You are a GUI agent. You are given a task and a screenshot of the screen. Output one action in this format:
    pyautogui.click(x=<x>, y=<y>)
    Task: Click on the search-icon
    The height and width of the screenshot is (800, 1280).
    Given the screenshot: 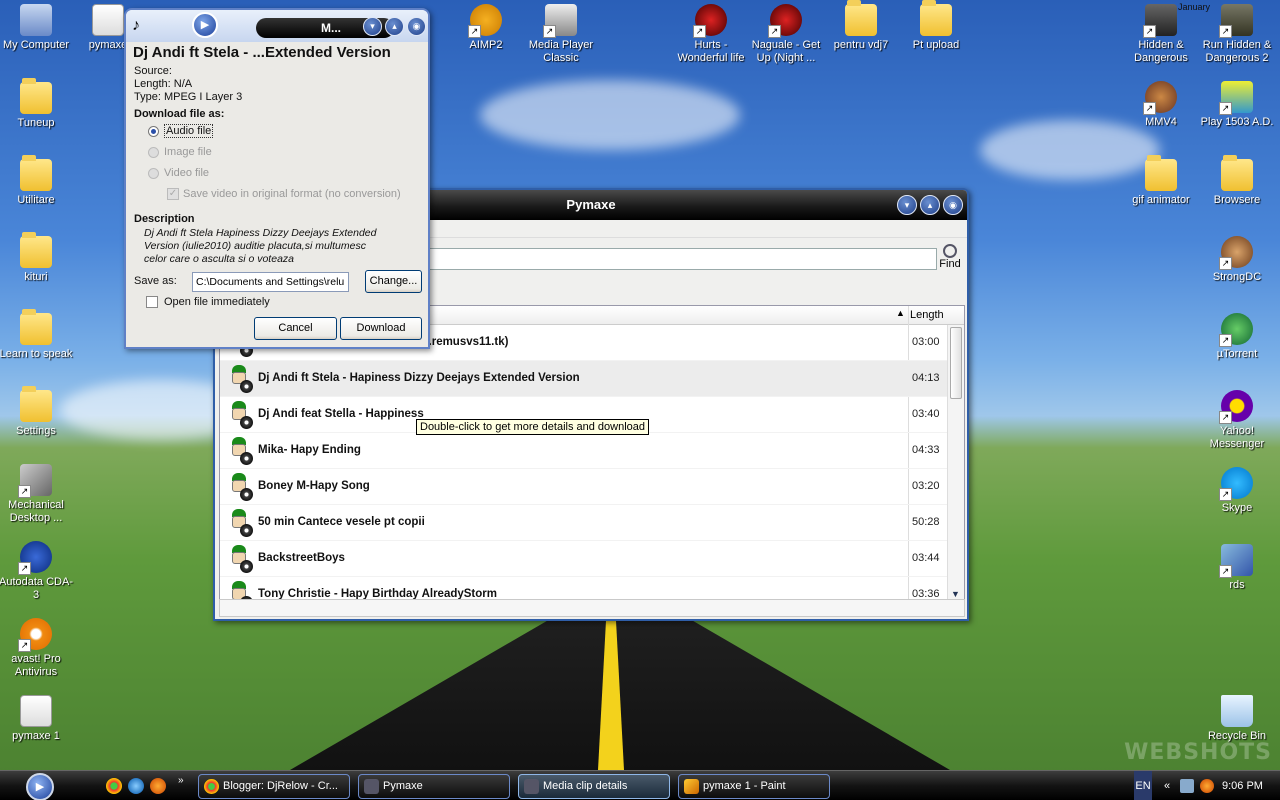 What is the action you would take?
    pyautogui.click(x=950, y=251)
    